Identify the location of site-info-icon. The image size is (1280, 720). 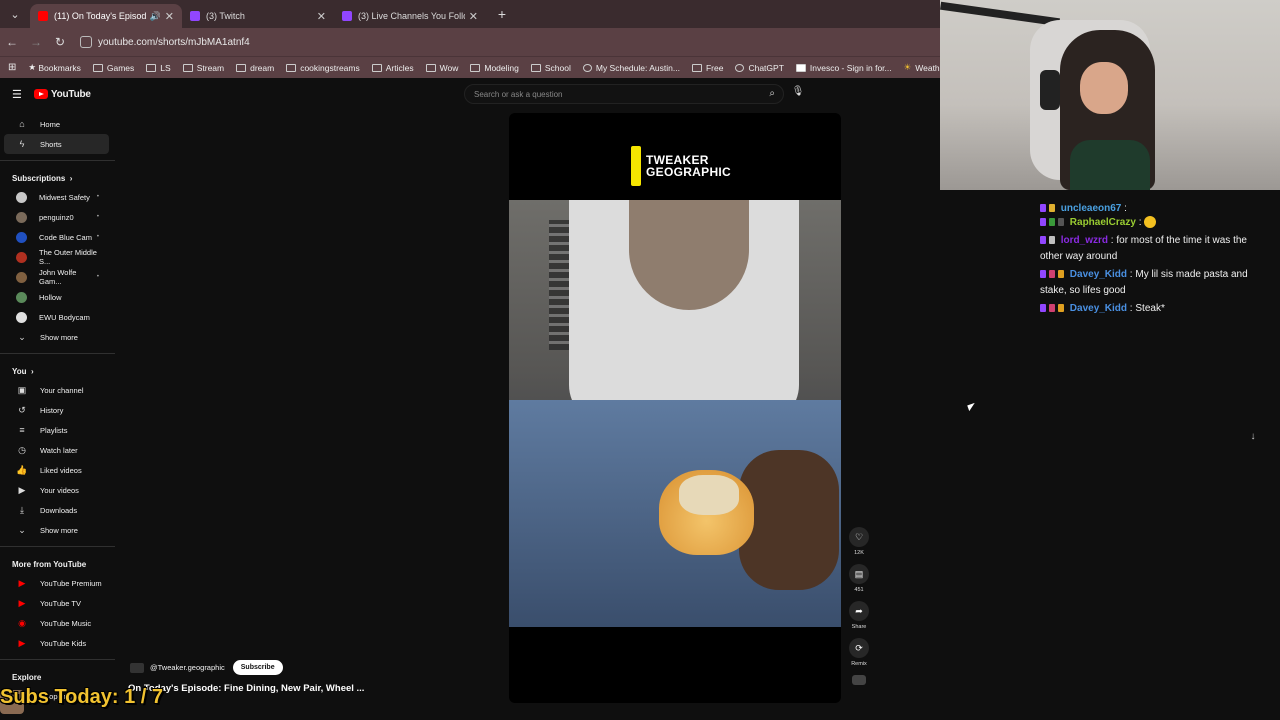
(86, 42).